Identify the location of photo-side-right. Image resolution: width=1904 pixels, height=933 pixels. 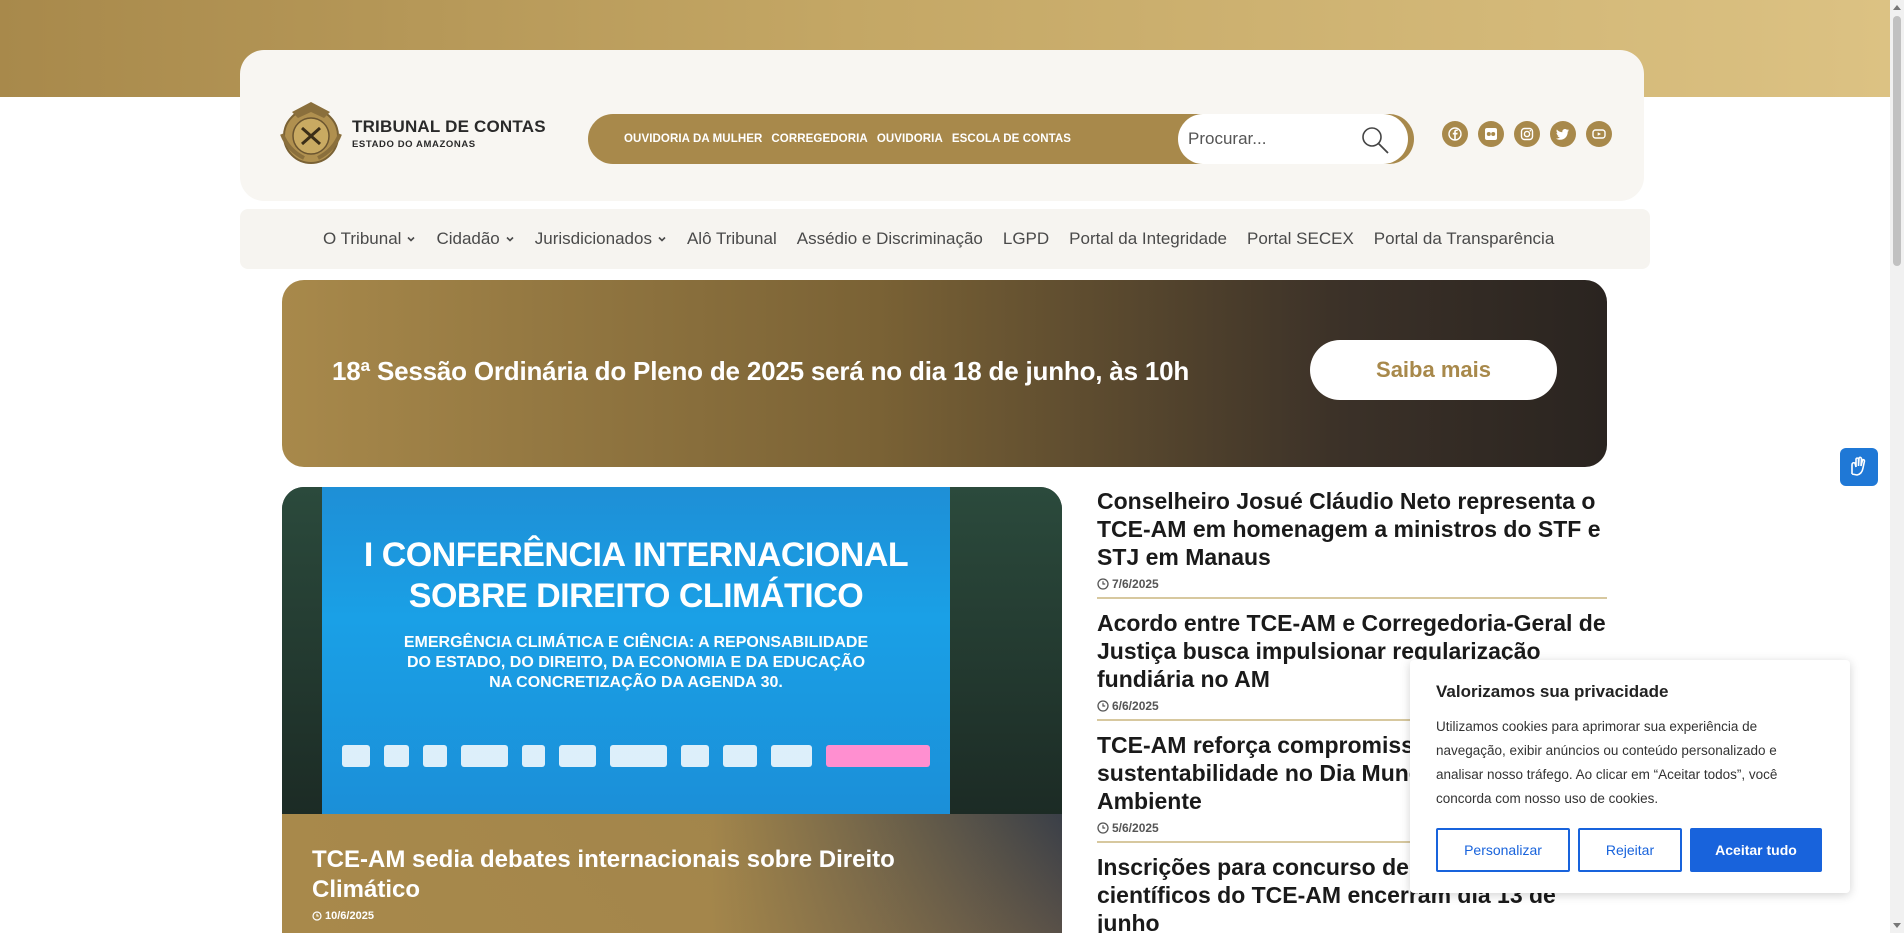
(1006, 650).